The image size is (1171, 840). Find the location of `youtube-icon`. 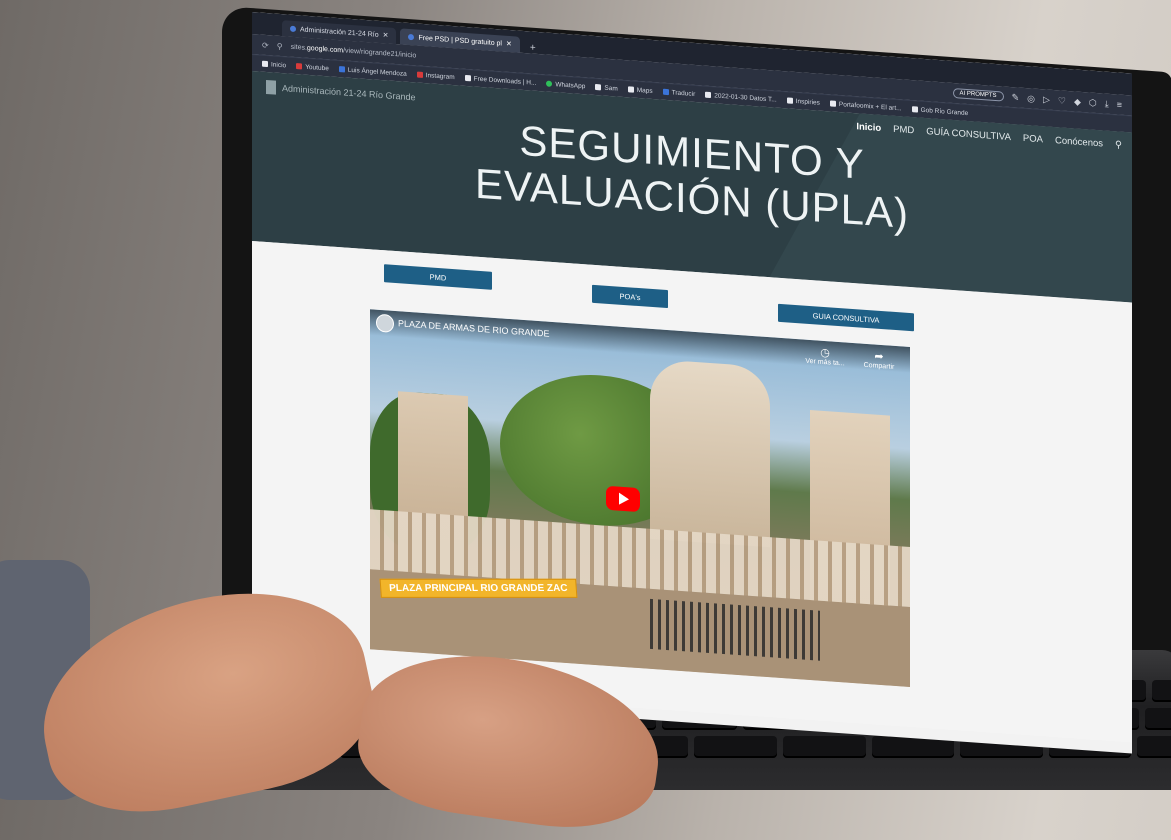

youtube-icon is located at coordinates (299, 66).